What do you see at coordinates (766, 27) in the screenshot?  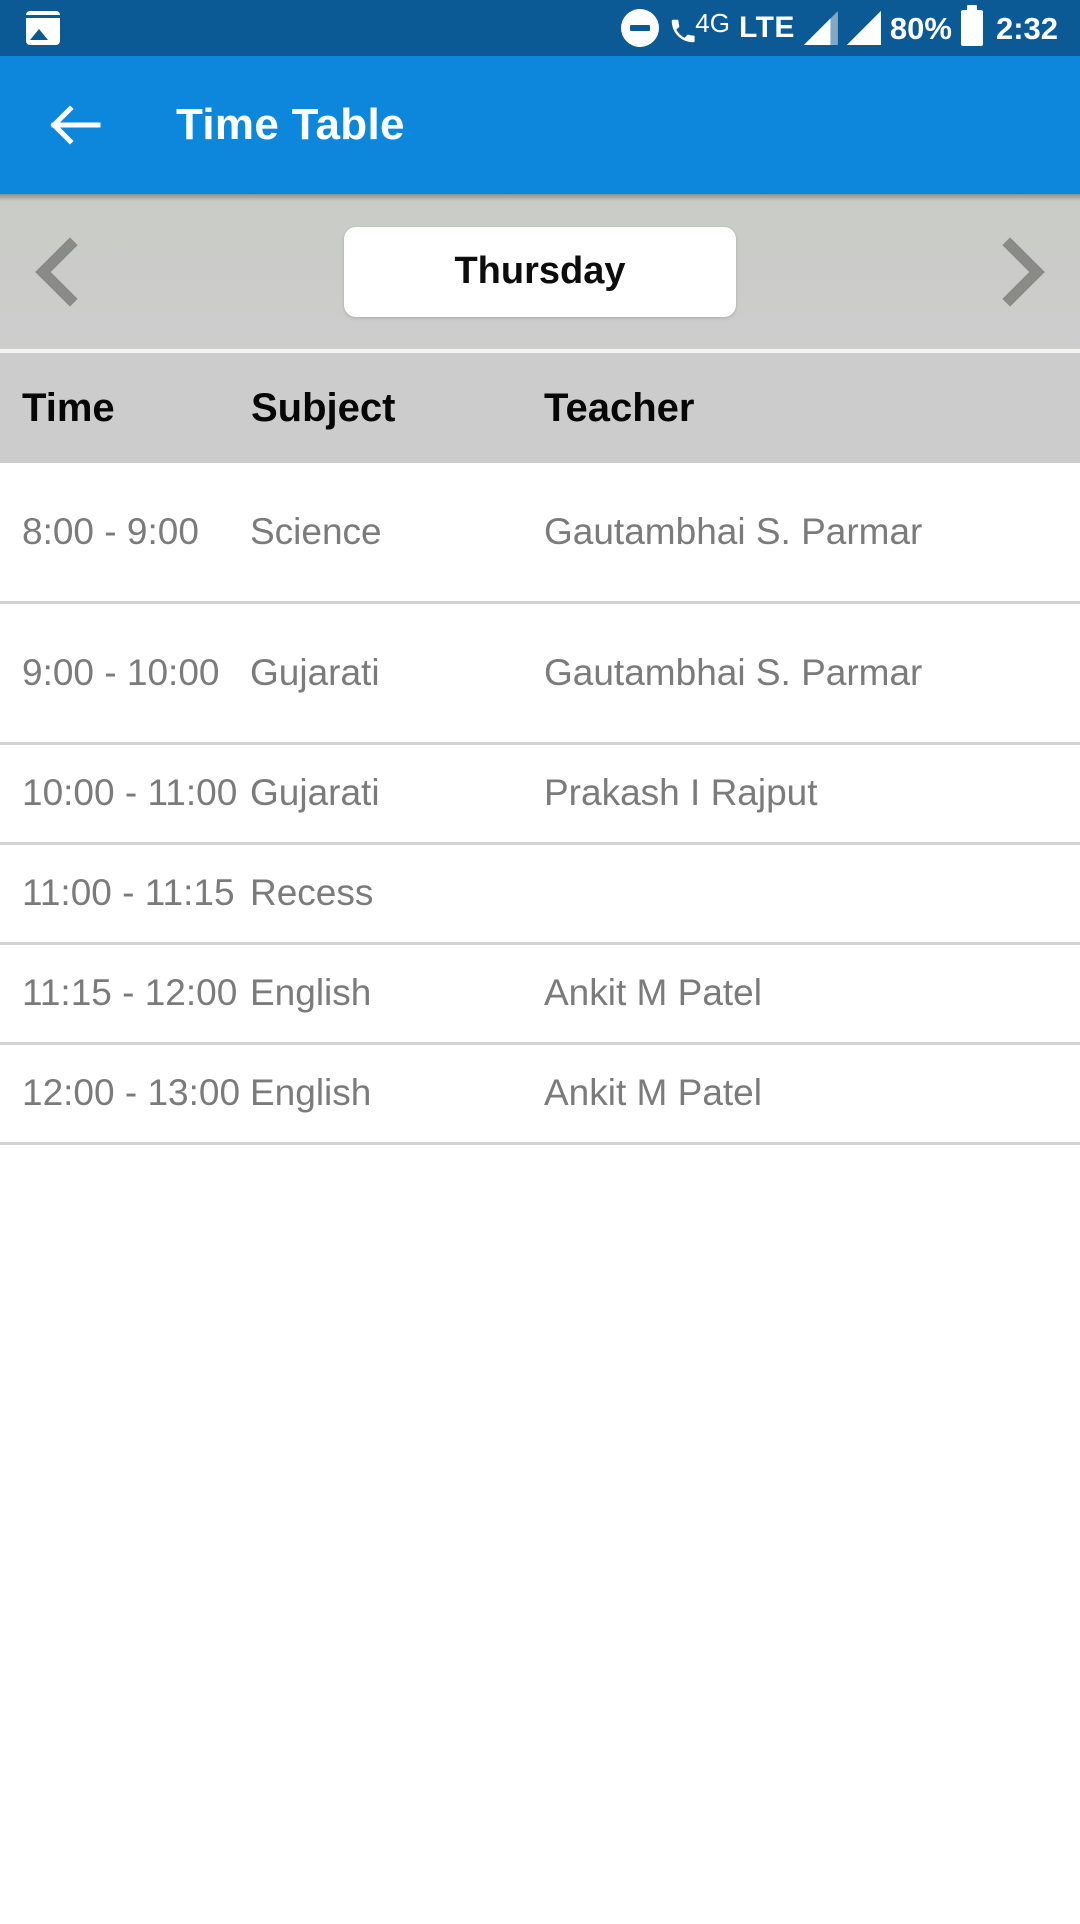 I see `lte-label: LTE` at bounding box center [766, 27].